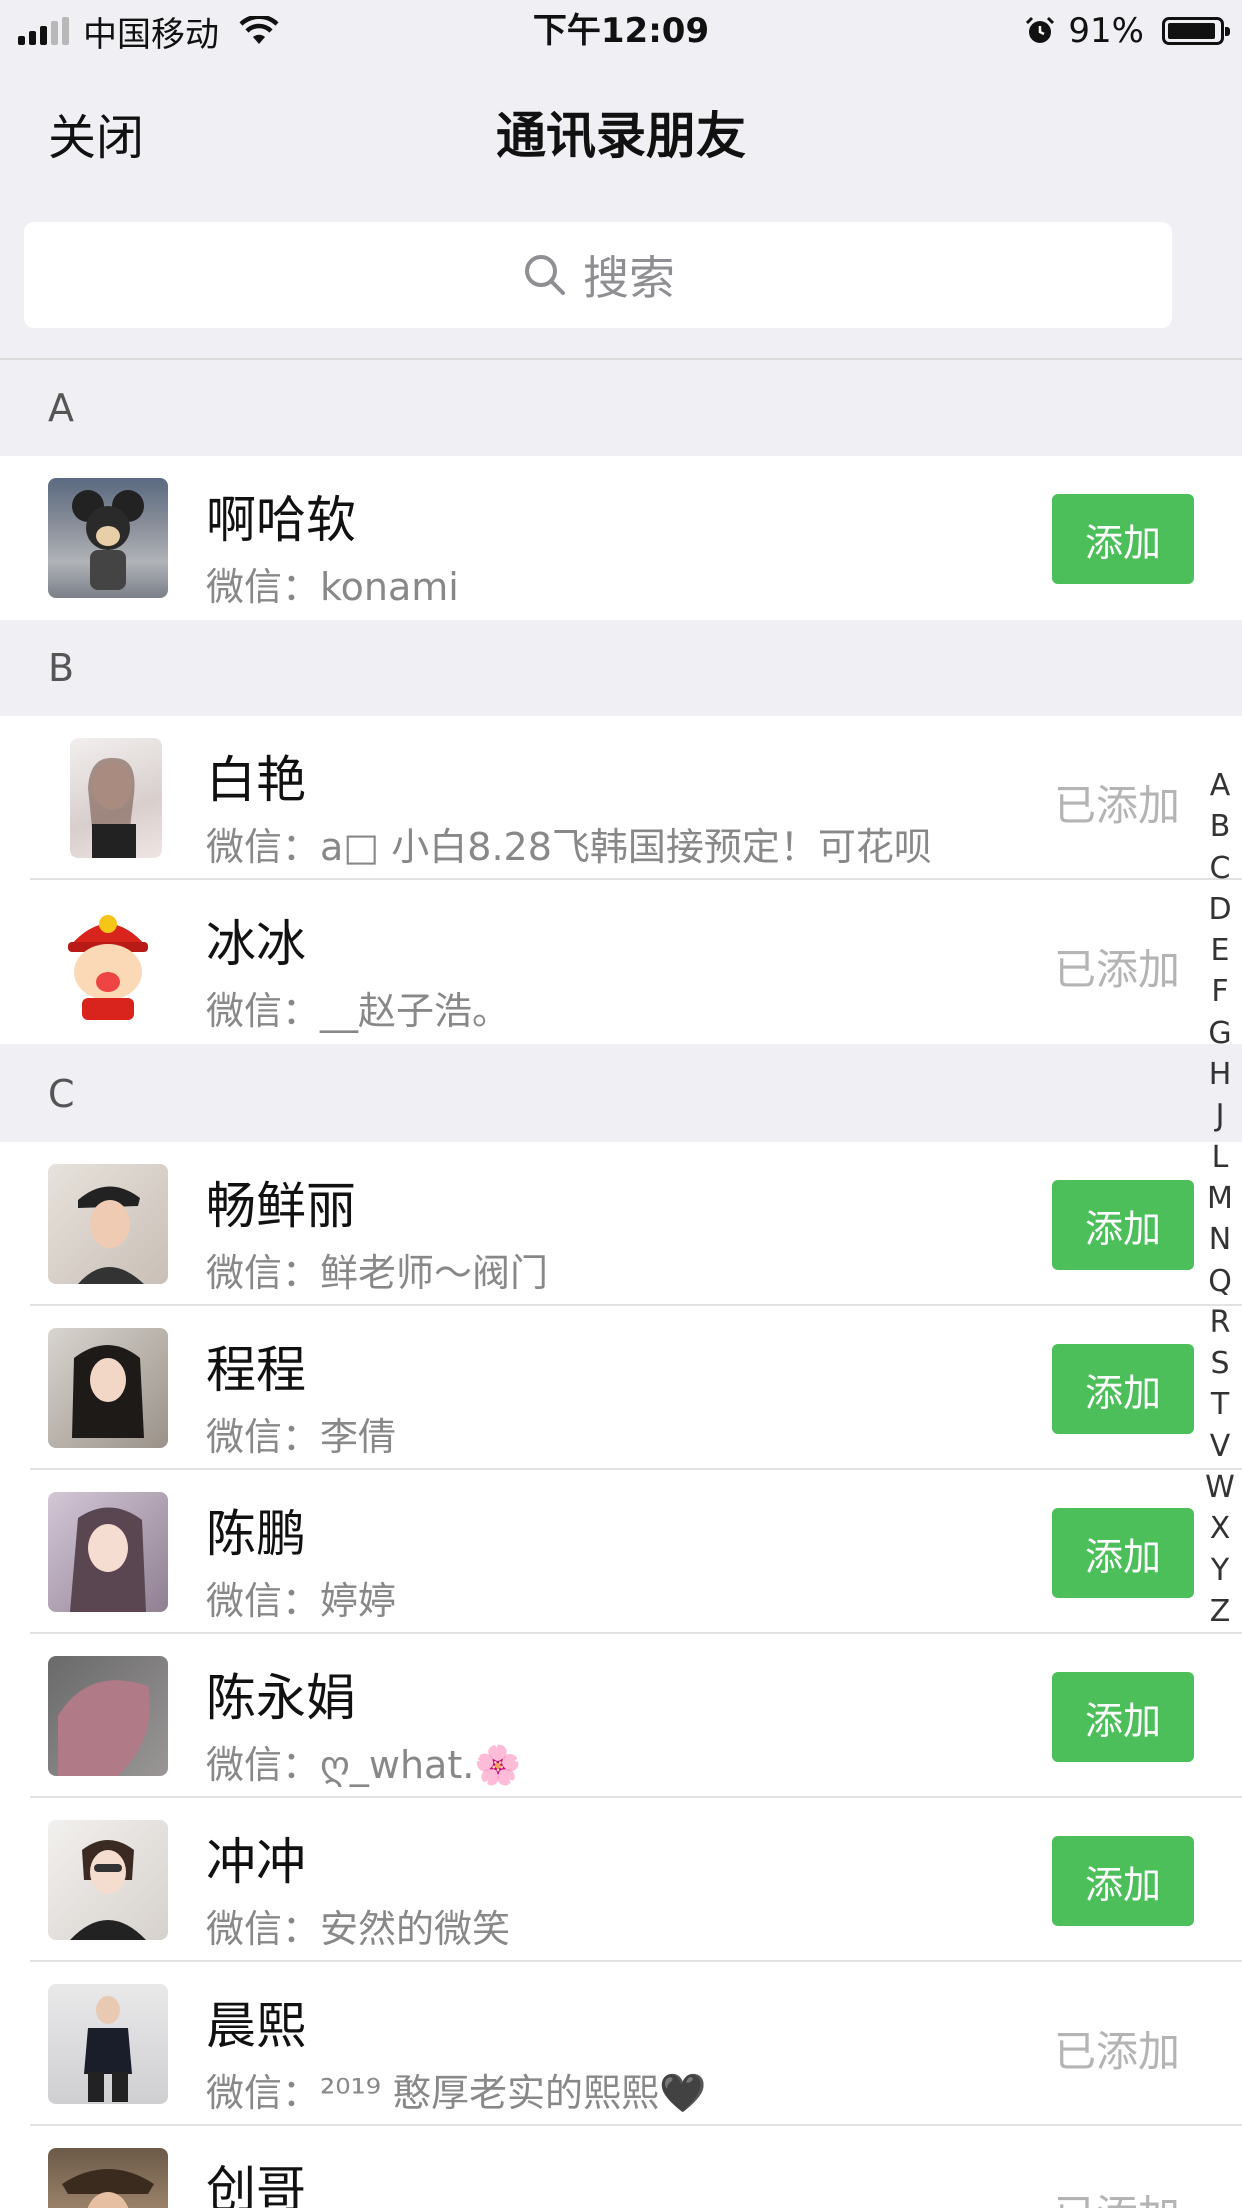 Image resolution: width=1242 pixels, height=2208 pixels. What do you see at coordinates (256, 780) in the screenshot?
I see `contact-name: 白艳` at bounding box center [256, 780].